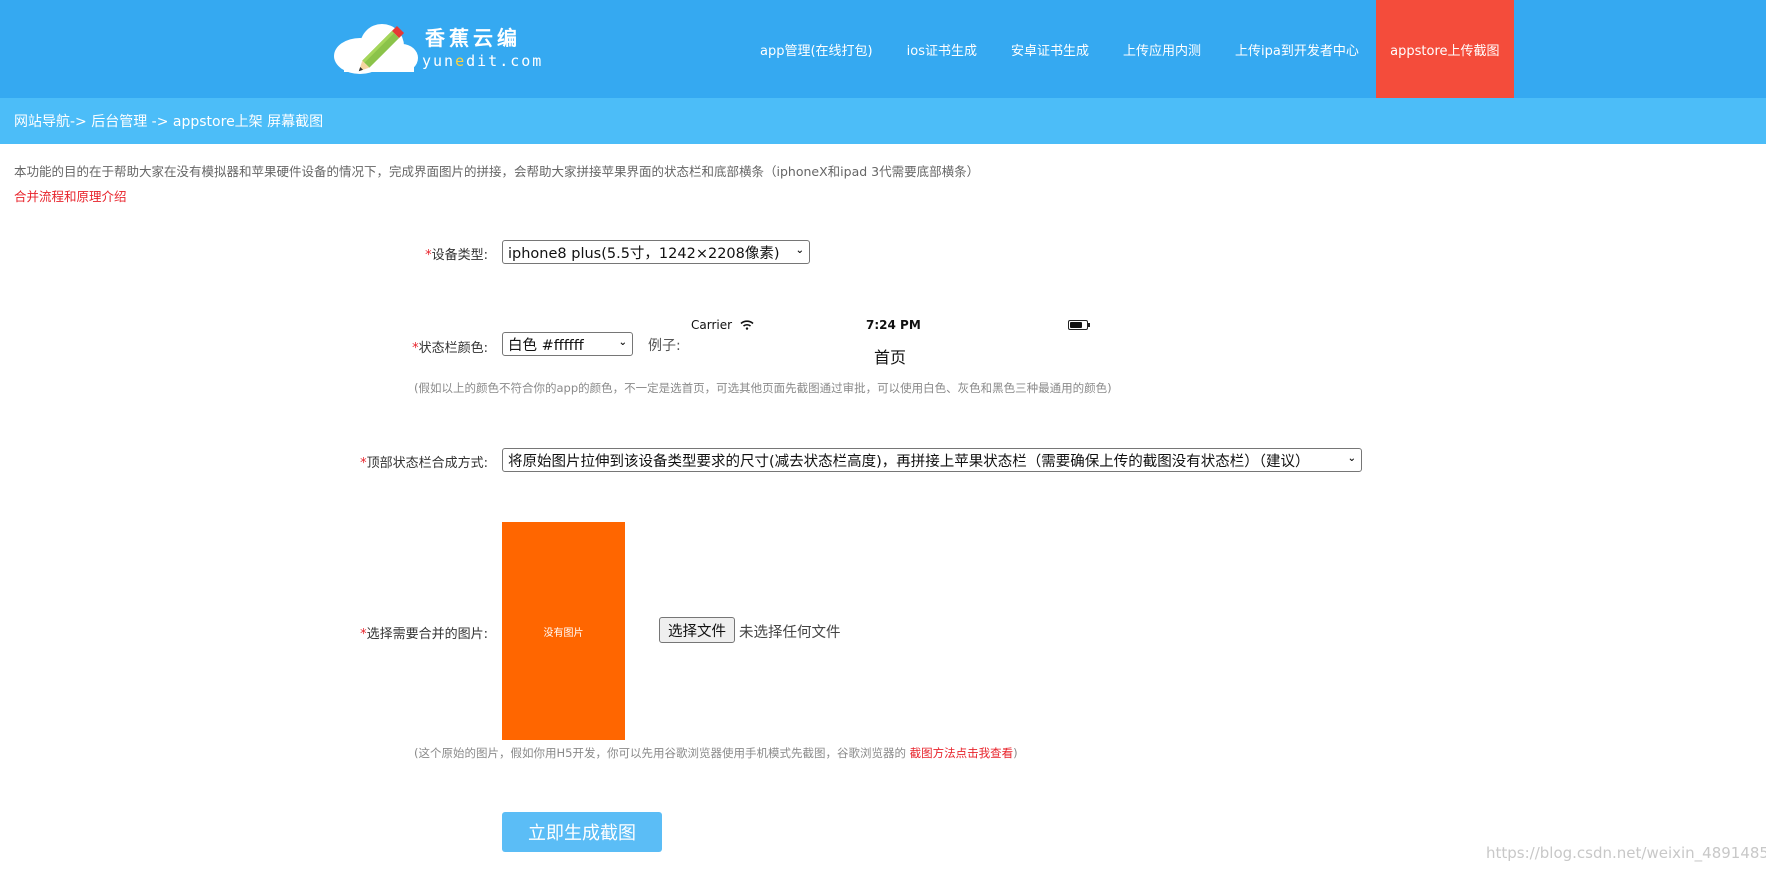 The height and width of the screenshot is (872, 1766). Describe the element at coordinates (664, 346) in the screenshot. I see `example-label: 例子:` at that location.